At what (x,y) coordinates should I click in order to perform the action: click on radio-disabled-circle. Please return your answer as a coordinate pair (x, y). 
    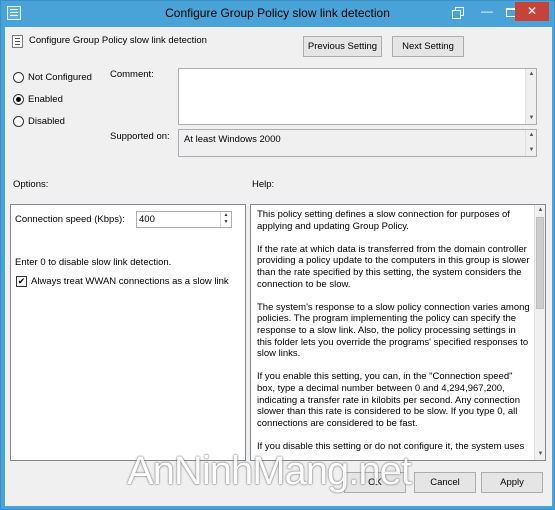
    Looking at the image, I should click on (18, 121).